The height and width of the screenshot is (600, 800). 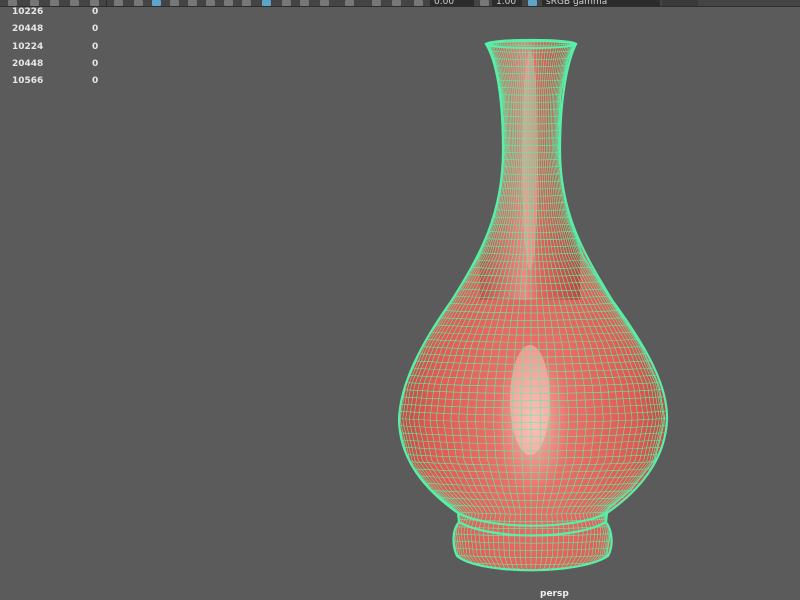 What do you see at coordinates (28, 81) in the screenshot?
I see `hud-value: 10566` at bounding box center [28, 81].